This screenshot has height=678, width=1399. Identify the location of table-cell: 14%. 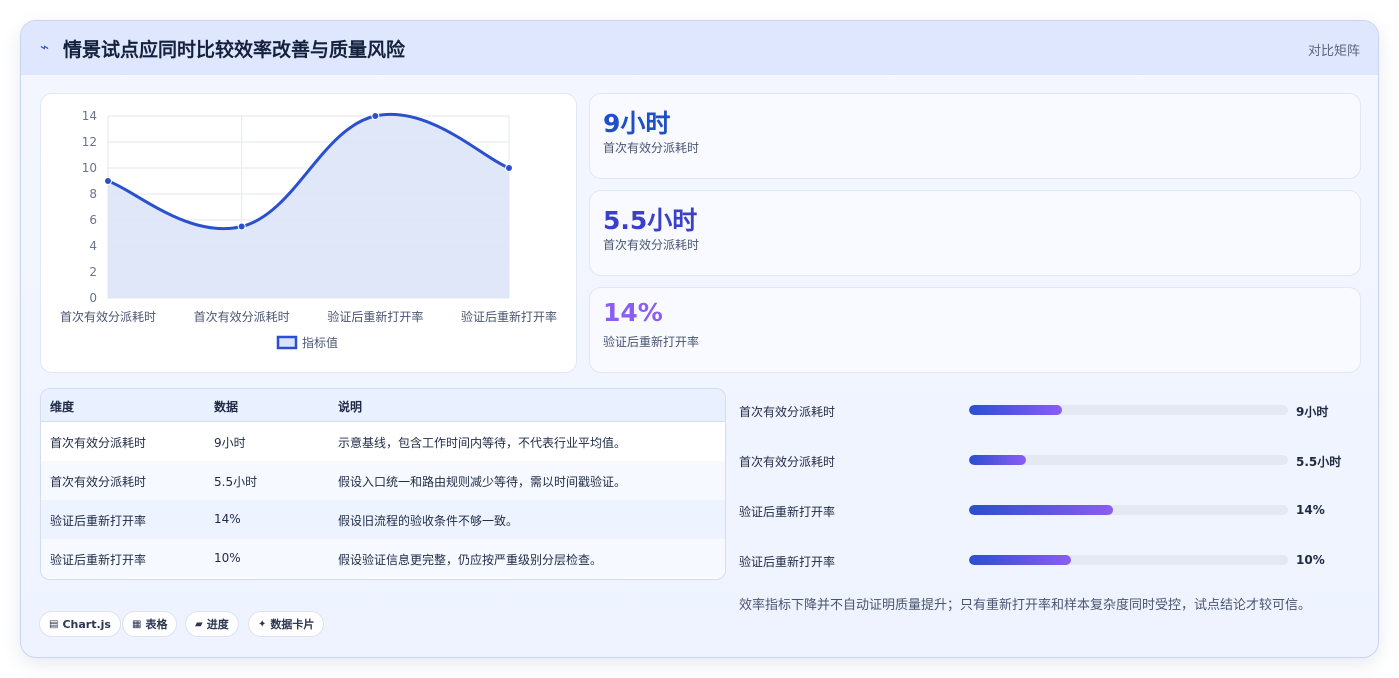
(227, 519).